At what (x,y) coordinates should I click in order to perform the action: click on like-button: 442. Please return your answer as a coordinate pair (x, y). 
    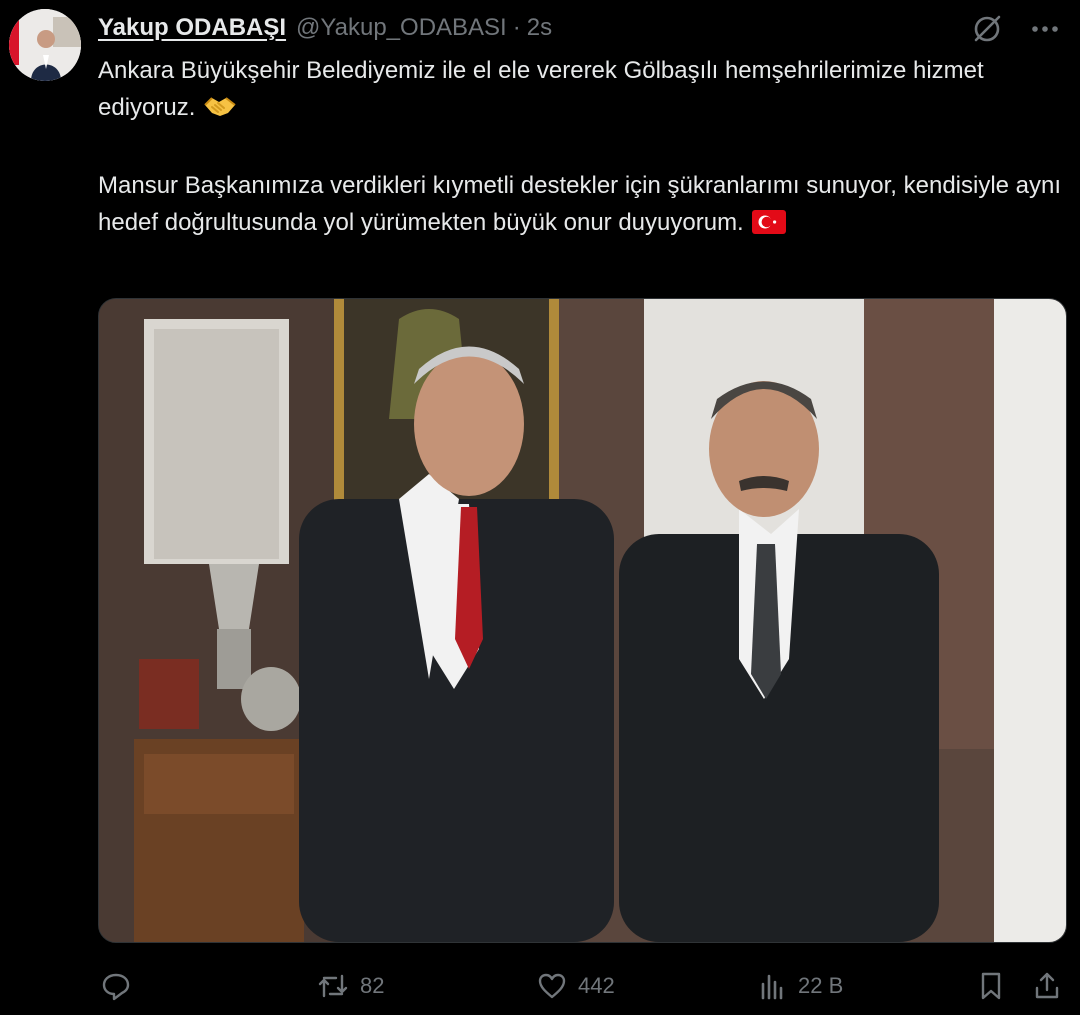
    Looking at the image, I should click on (575, 986).